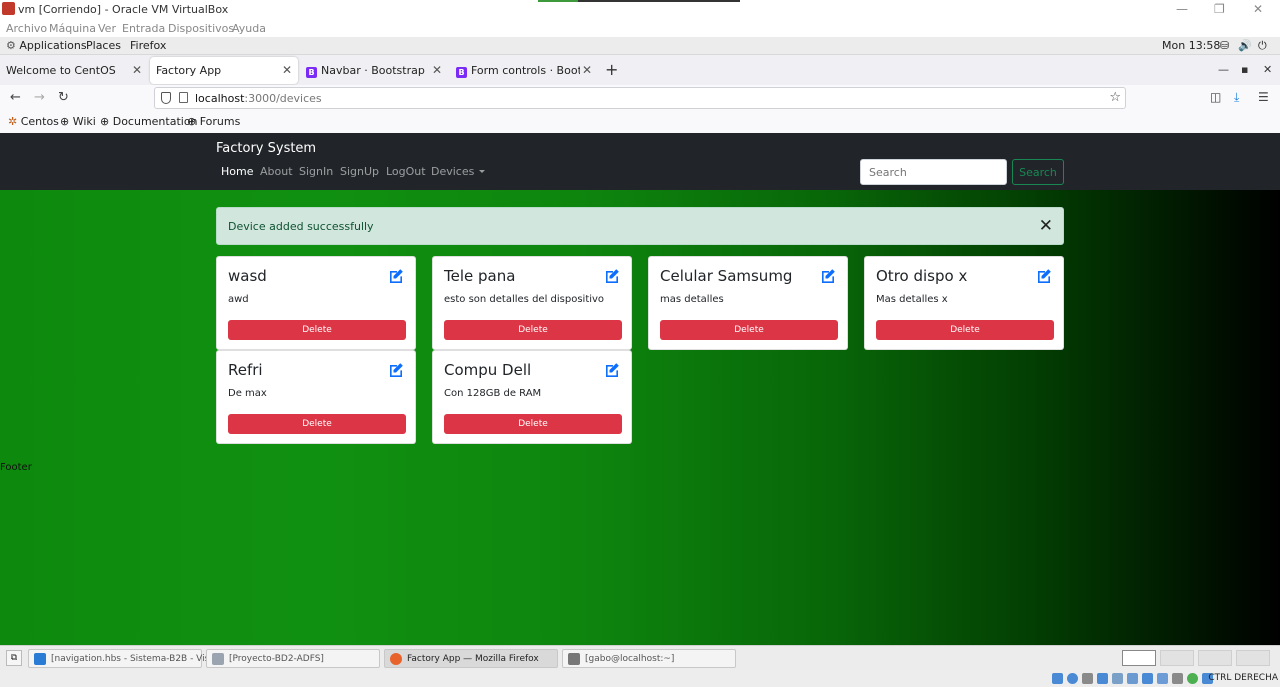  Describe the element at coordinates (1263, 97) in the screenshot. I see `menu-hamburger-icon: ☰` at that location.